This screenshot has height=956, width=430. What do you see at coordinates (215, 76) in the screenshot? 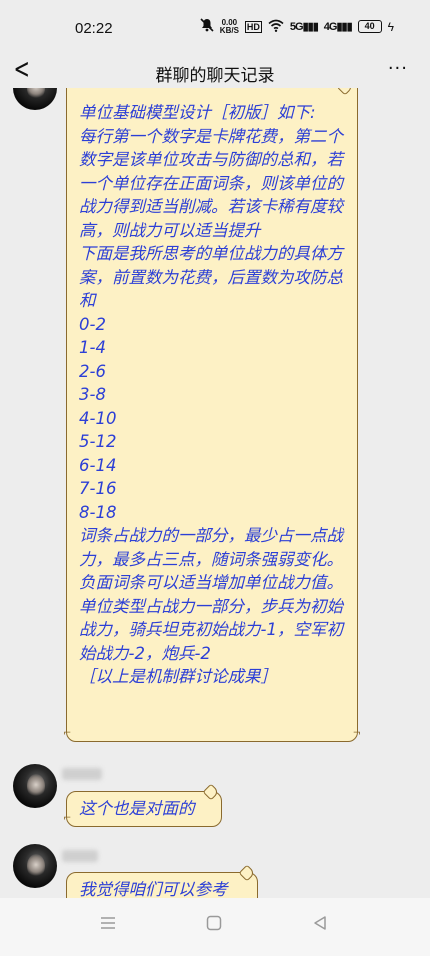
I see `page-title: 群聊的聊天记录` at bounding box center [215, 76].